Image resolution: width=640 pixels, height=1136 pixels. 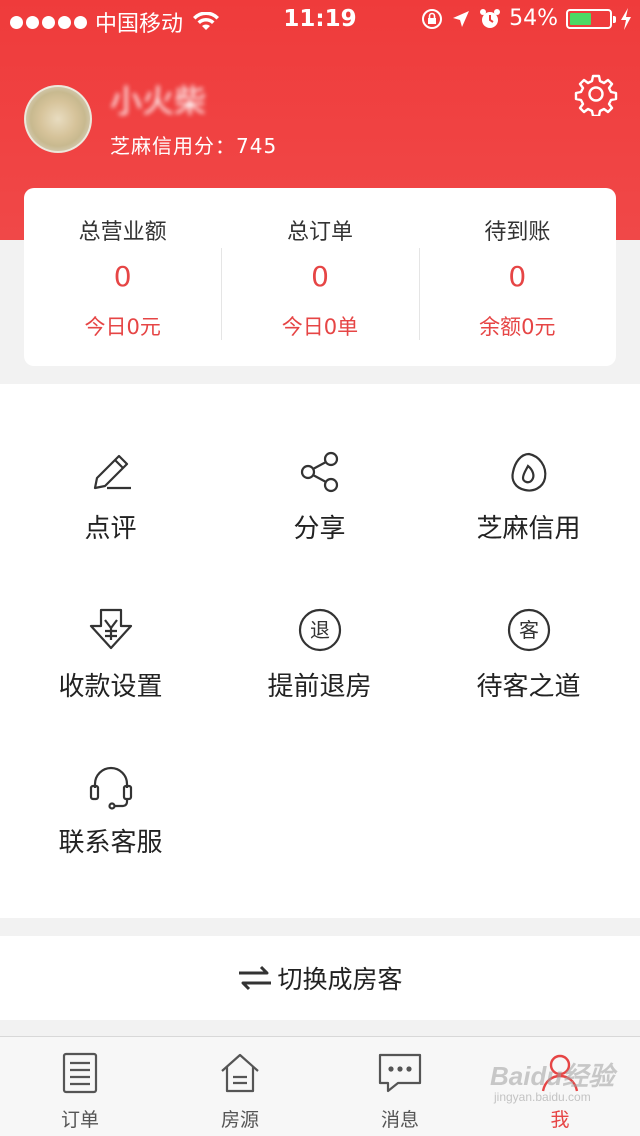 I want to click on watermark-url: jingyan.baidu.com, so click(x=542, y=1097).